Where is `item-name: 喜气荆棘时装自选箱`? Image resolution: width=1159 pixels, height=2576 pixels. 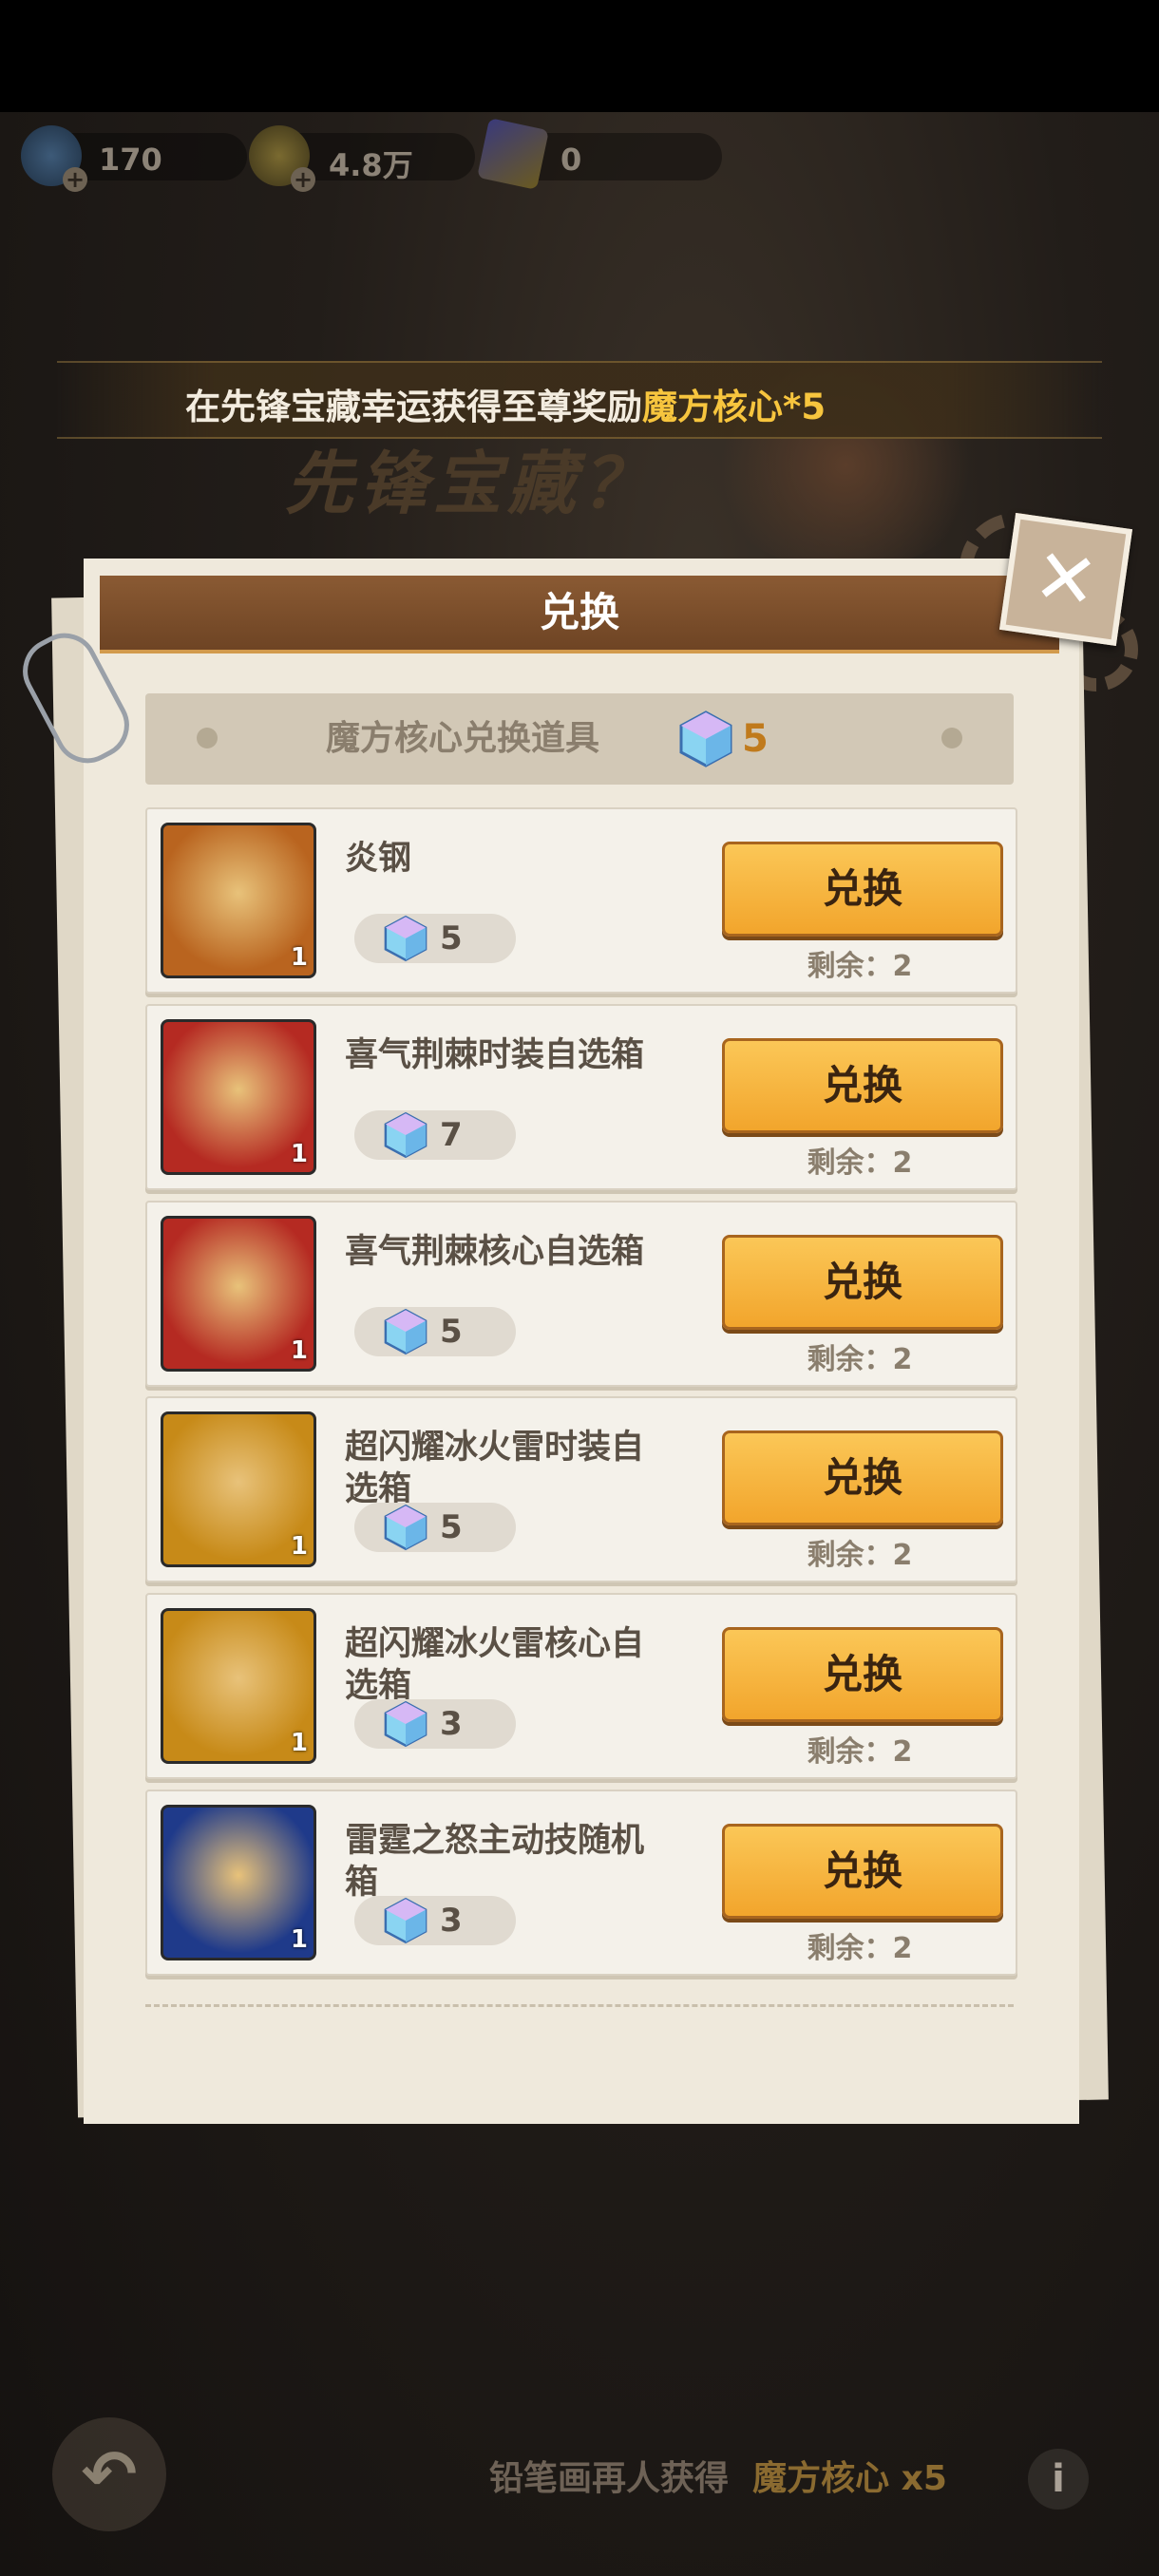
item-name: 喜气荆棘时装自选箱 is located at coordinates (495, 1055).